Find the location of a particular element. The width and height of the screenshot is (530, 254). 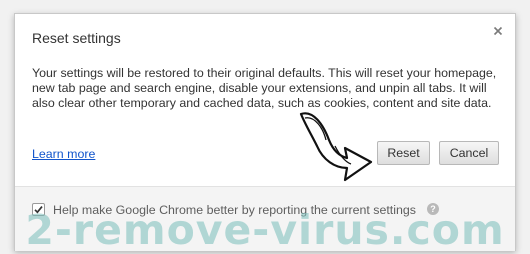

cancel-button: Cancel is located at coordinates (469, 153).